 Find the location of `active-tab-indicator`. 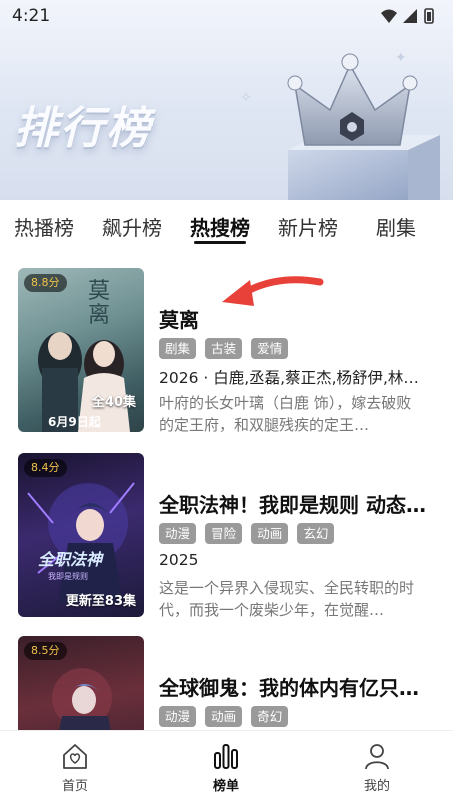

active-tab-indicator is located at coordinates (220, 242).